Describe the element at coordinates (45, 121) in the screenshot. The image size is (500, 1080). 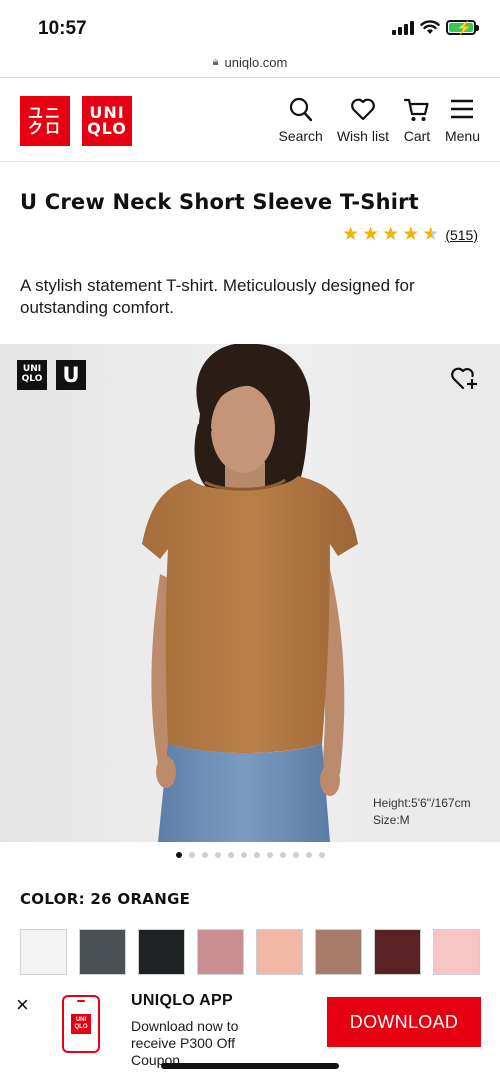
I see `logo-kanji: ユニ クロ` at that location.